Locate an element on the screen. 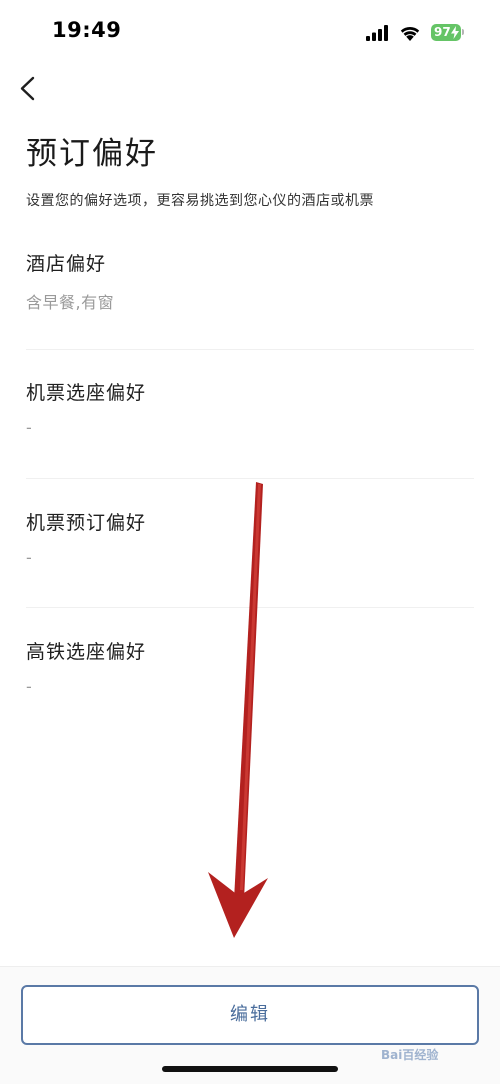 This screenshot has width=500, height=1084. page-subtitle: 设置您的偏好选项，更容易挑选到您心仪的酒店或机票 is located at coordinates (200, 201).